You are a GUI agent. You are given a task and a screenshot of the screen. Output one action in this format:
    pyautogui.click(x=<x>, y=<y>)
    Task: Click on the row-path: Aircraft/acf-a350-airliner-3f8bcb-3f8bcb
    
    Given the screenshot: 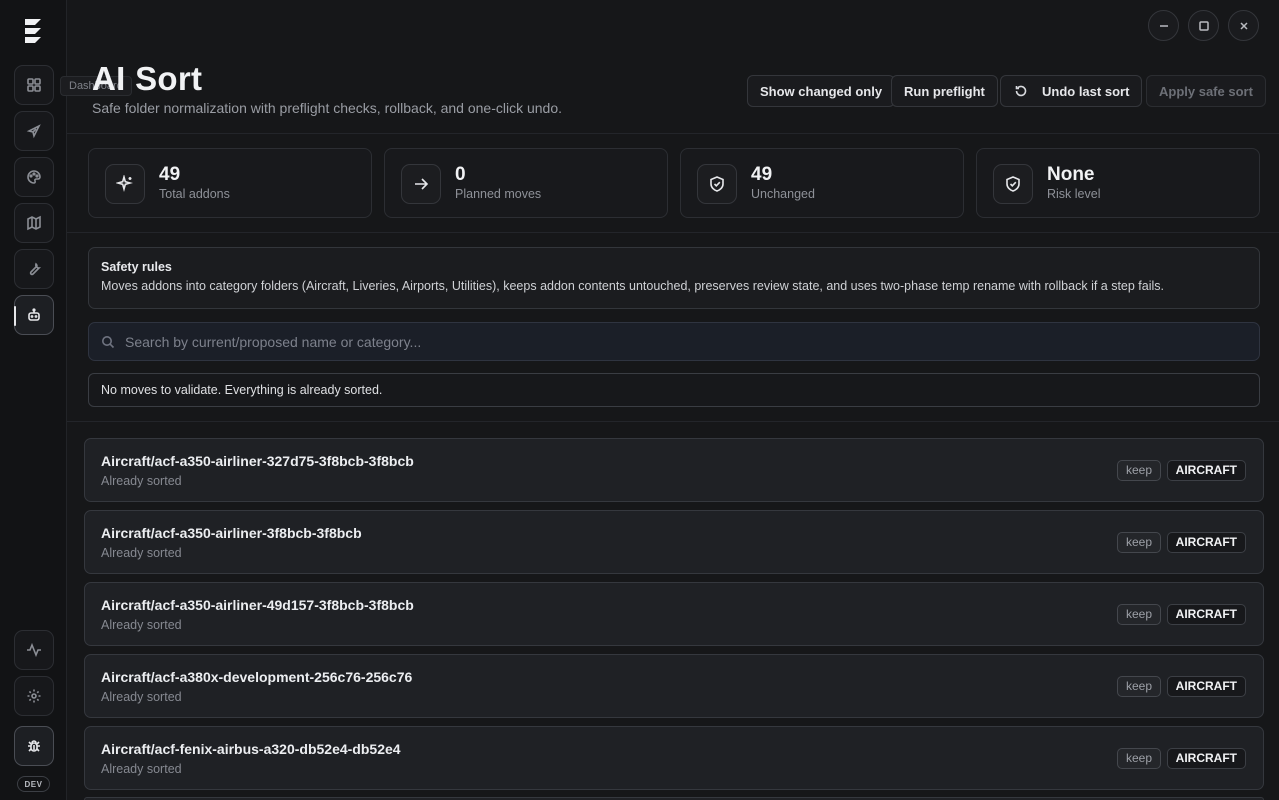 What is the action you would take?
    pyautogui.click(x=231, y=533)
    